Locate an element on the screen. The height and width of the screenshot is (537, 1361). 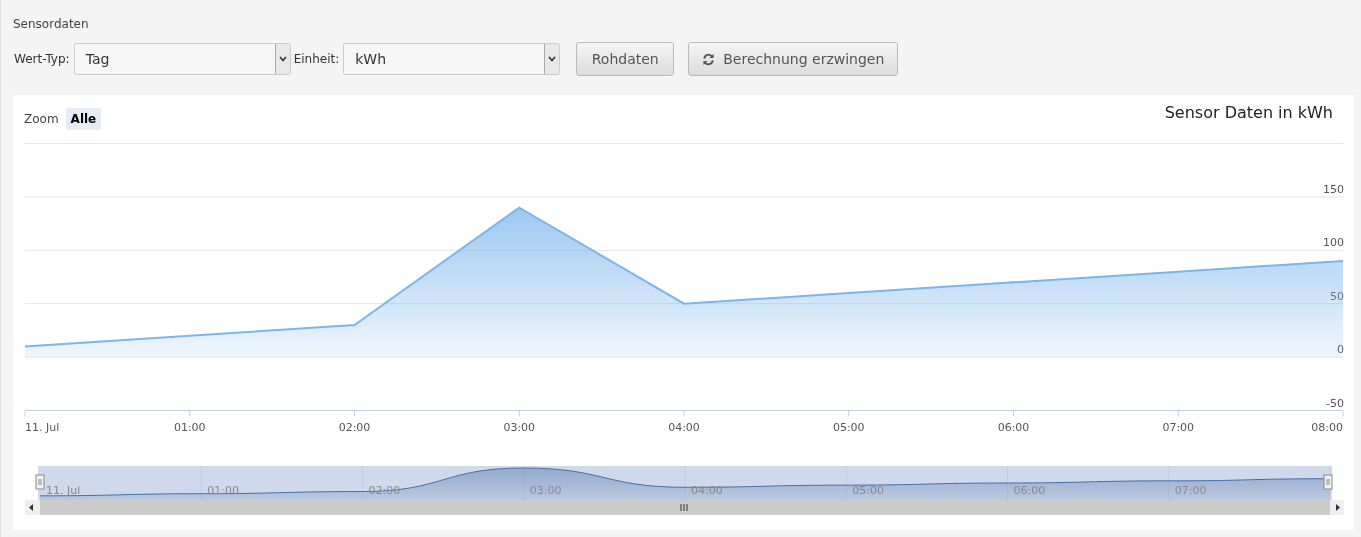
x-axis-label: 05:00 is located at coordinates (848, 427).